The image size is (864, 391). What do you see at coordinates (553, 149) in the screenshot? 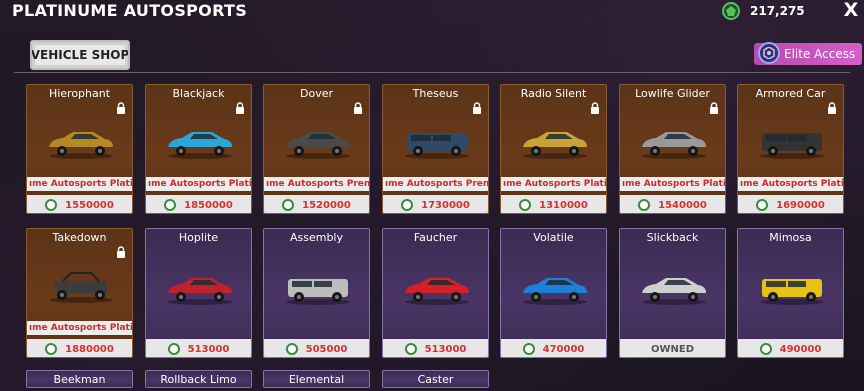
I see `vehicle-card: Radio Silent ıme Autosports Plati 1310000` at bounding box center [553, 149].